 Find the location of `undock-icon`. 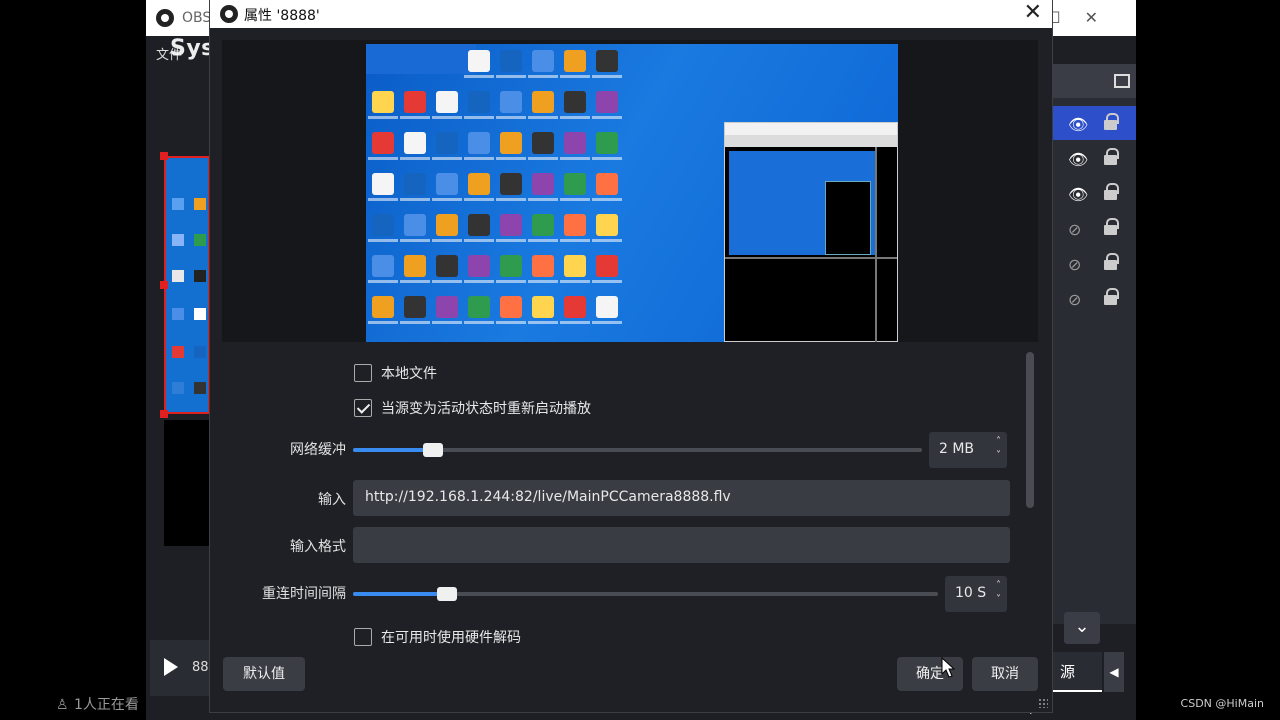

undock-icon is located at coordinates (1122, 81).